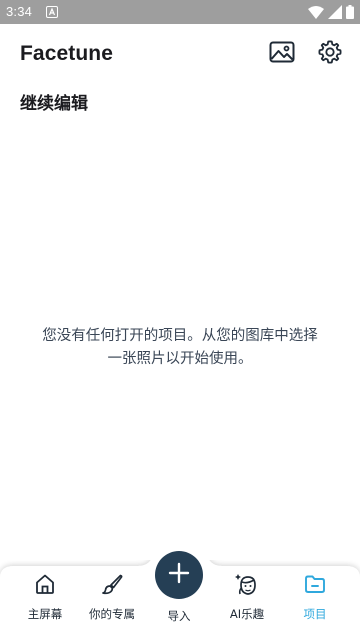 This screenshot has height=639, width=360. What do you see at coordinates (350, 13) in the screenshot?
I see `battery-icon` at bounding box center [350, 13].